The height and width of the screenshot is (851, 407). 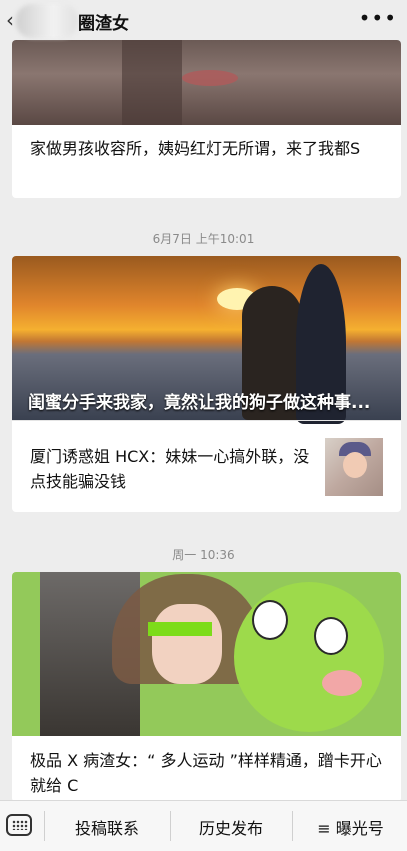 I want to click on green-monster-graphic, so click(x=309, y=657).